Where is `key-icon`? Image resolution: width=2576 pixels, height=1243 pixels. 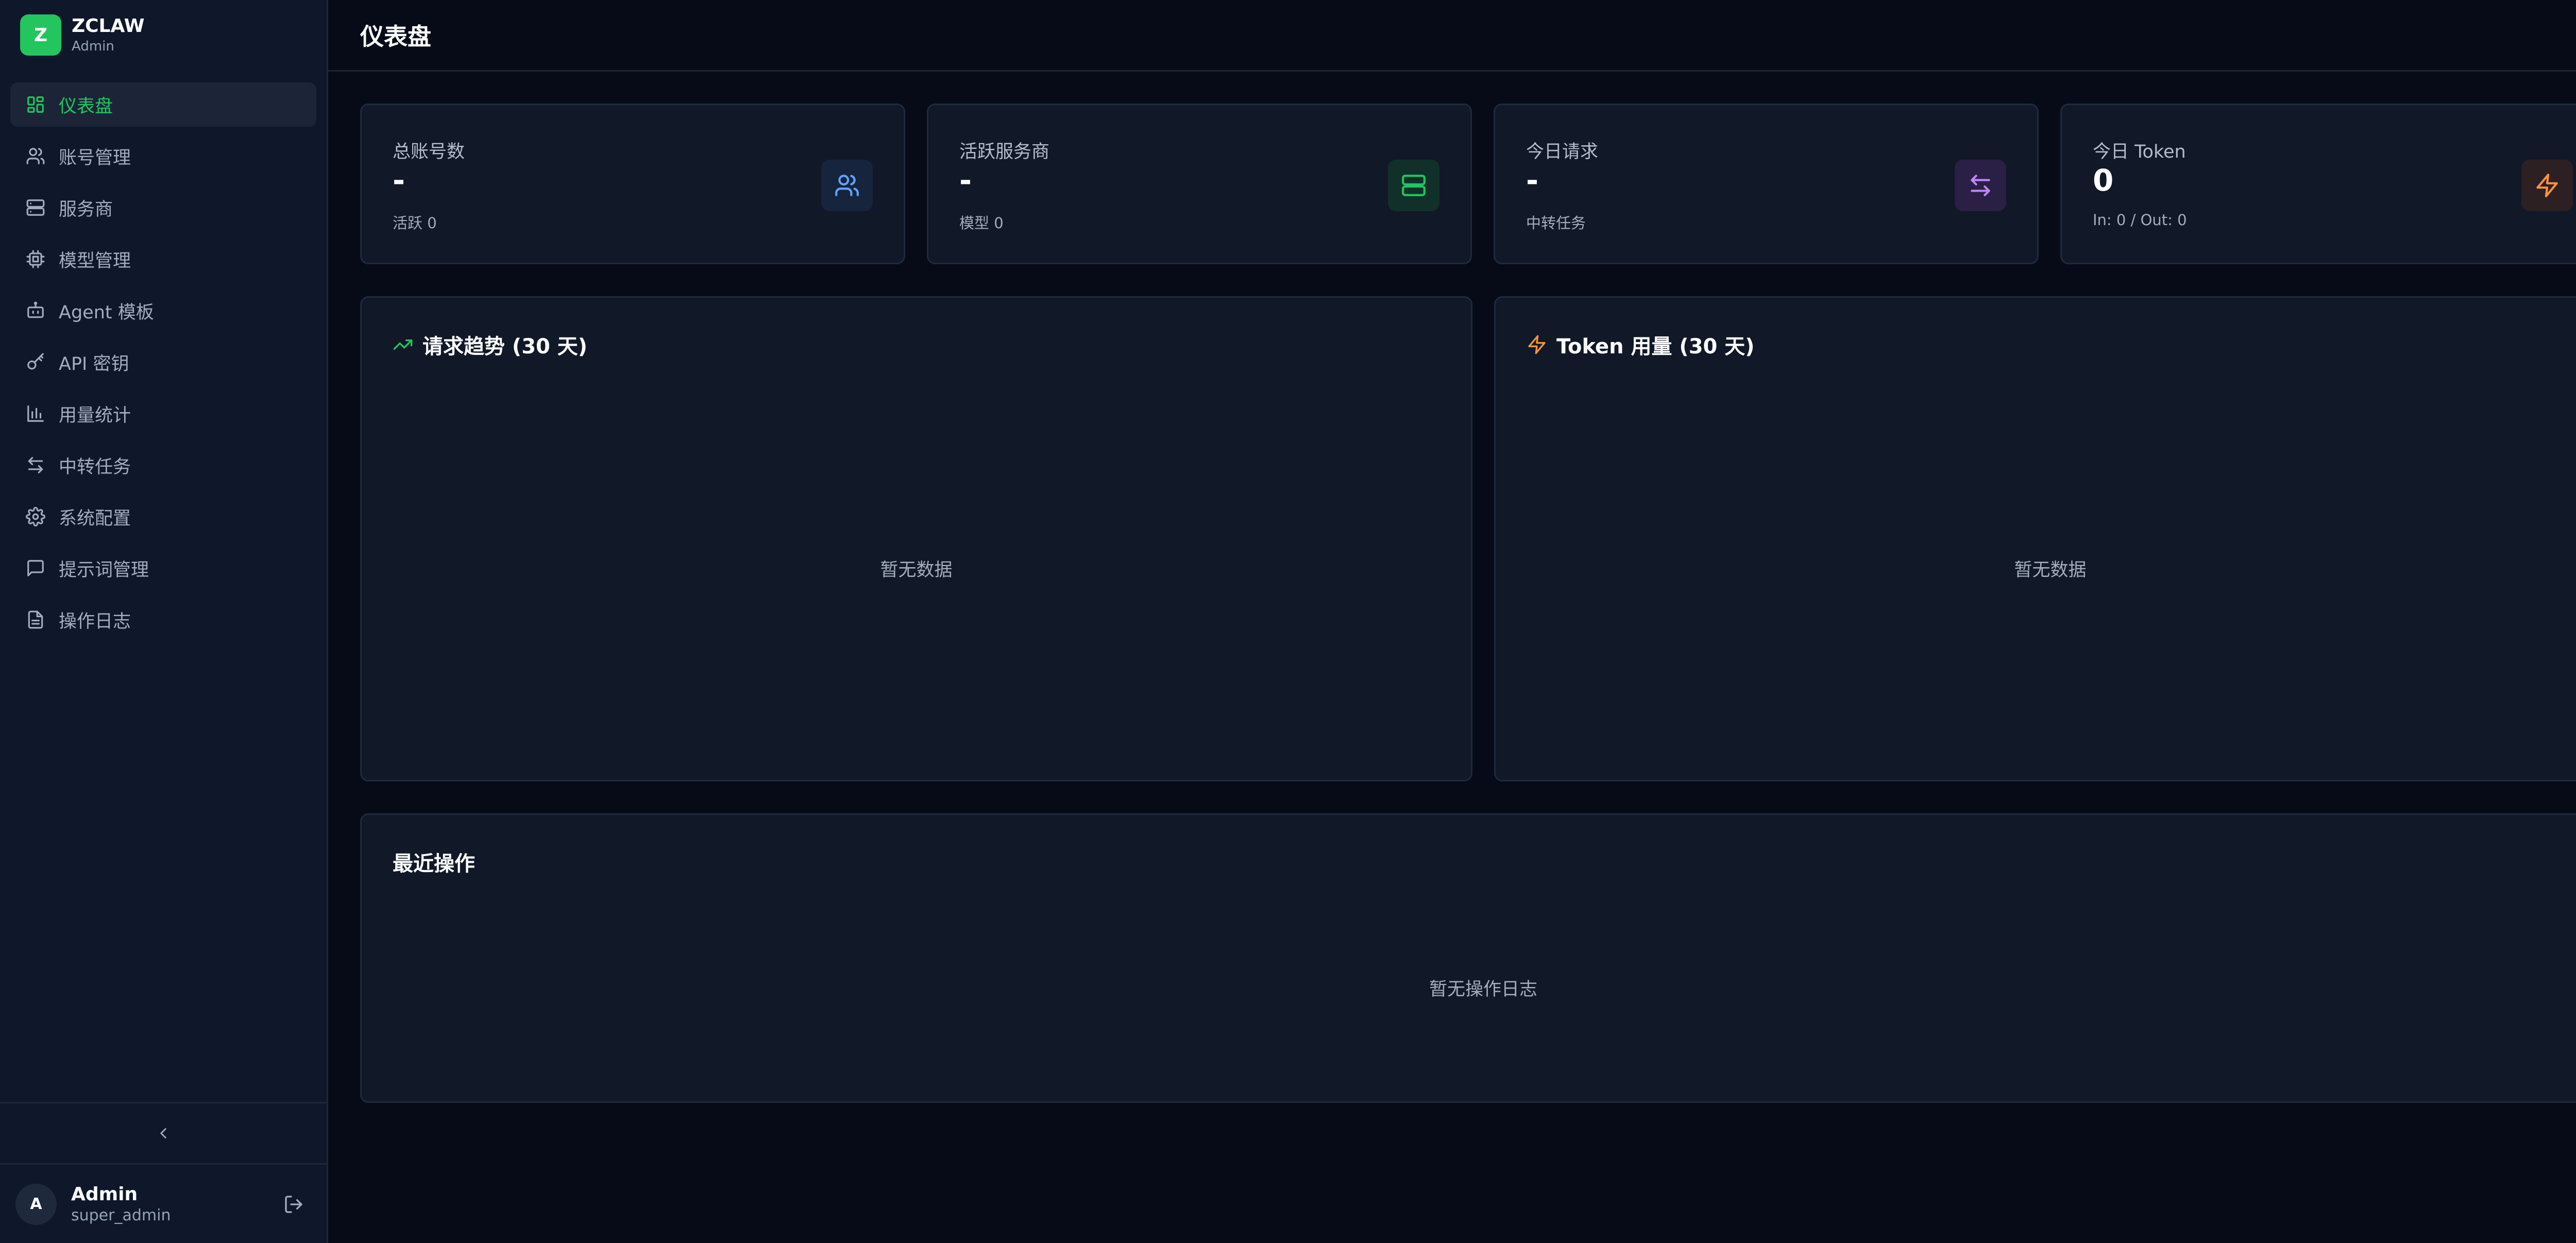 key-icon is located at coordinates (35, 362).